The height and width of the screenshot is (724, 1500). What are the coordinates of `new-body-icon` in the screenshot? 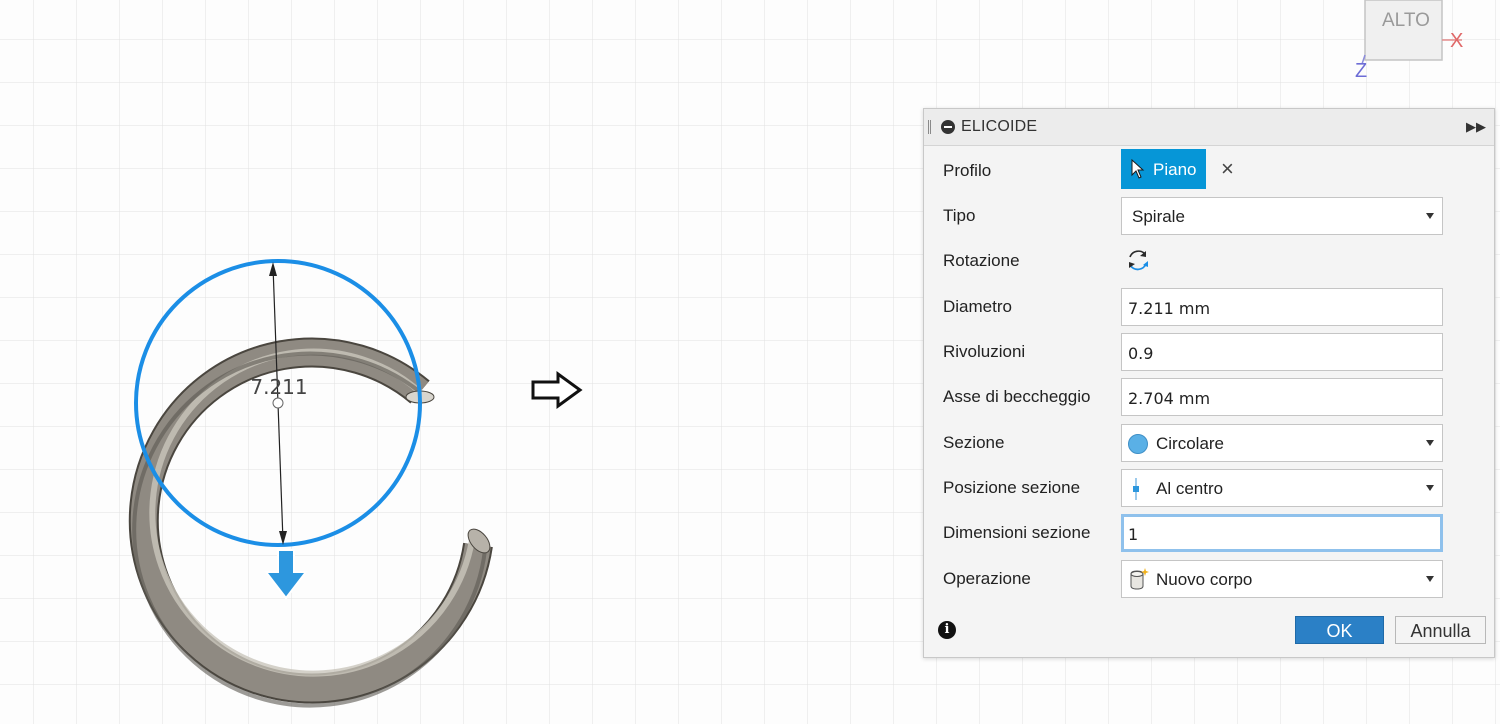 It's located at (1139, 579).